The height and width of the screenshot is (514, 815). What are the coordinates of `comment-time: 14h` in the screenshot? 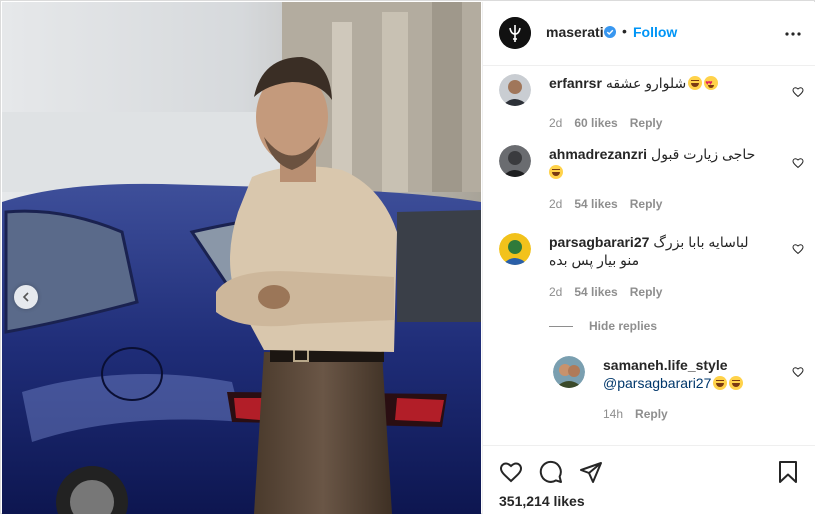 It's located at (613, 414).